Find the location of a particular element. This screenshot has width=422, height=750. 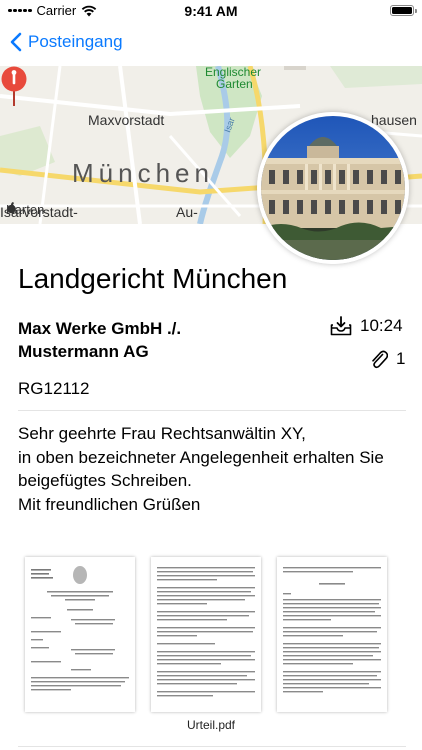

attachment-count: 1 is located at coordinates (387, 359).